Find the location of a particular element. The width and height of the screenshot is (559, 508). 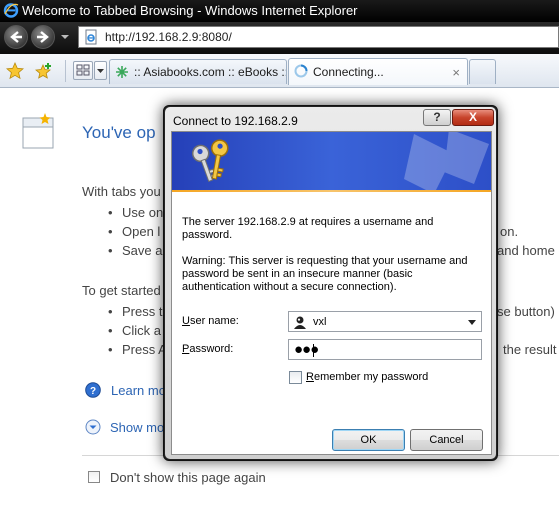

tab-connecting: Connecting... × is located at coordinates (378, 71).